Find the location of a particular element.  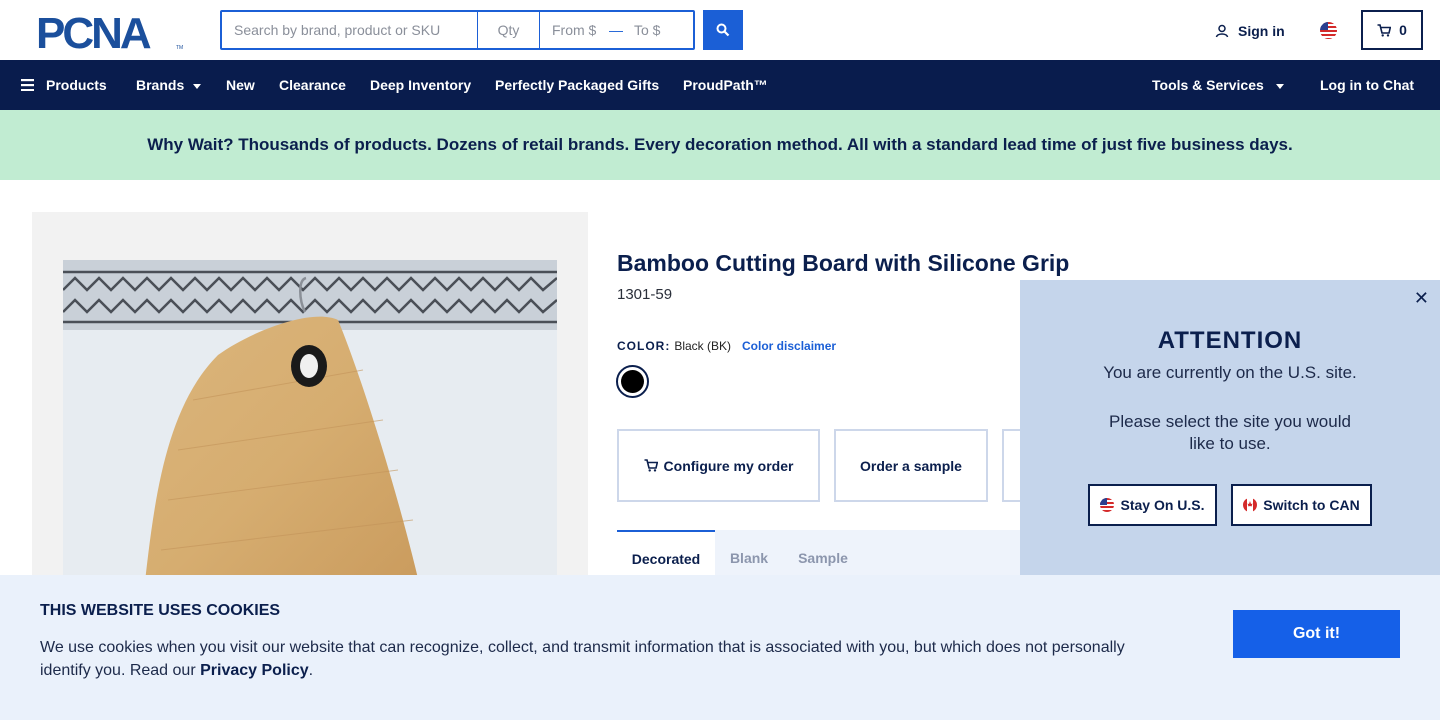

user-icon is located at coordinates (1222, 31).